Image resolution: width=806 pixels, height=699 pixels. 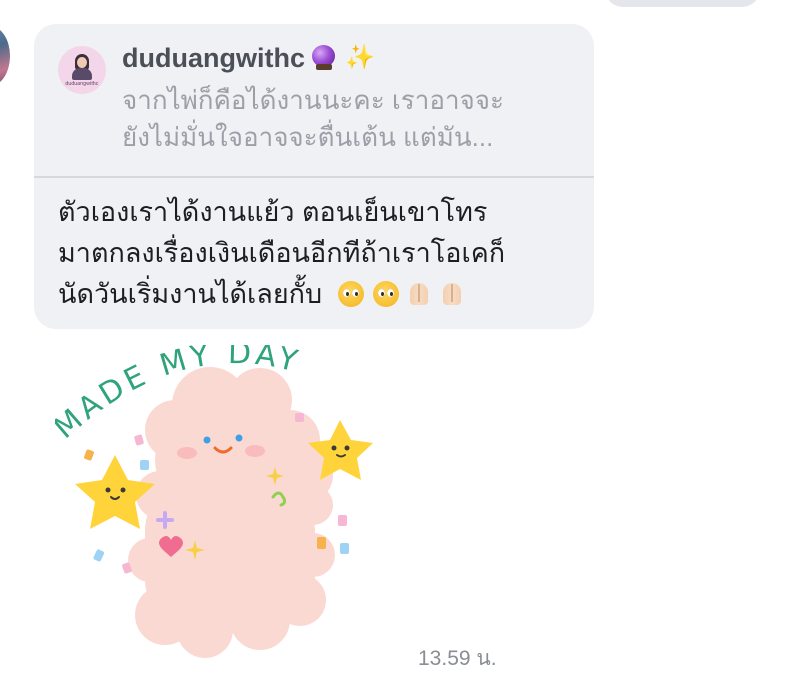 I want to click on reply-avatar-label: duduangwithc, so click(x=82, y=84).